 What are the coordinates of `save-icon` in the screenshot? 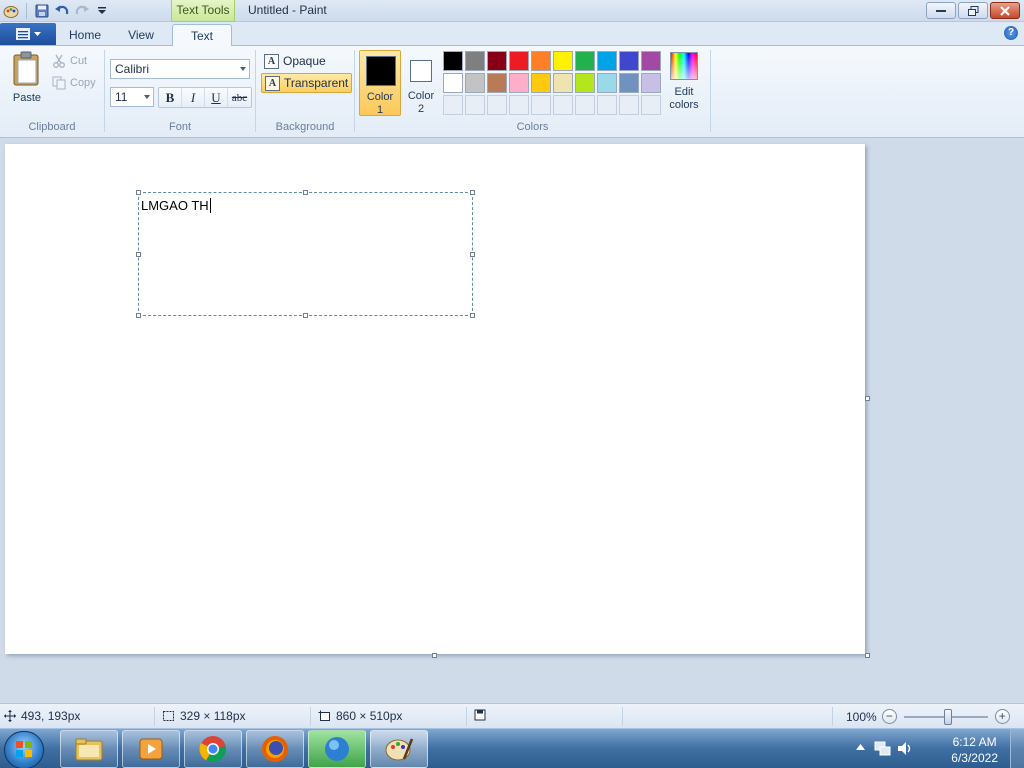 It's located at (42, 11).